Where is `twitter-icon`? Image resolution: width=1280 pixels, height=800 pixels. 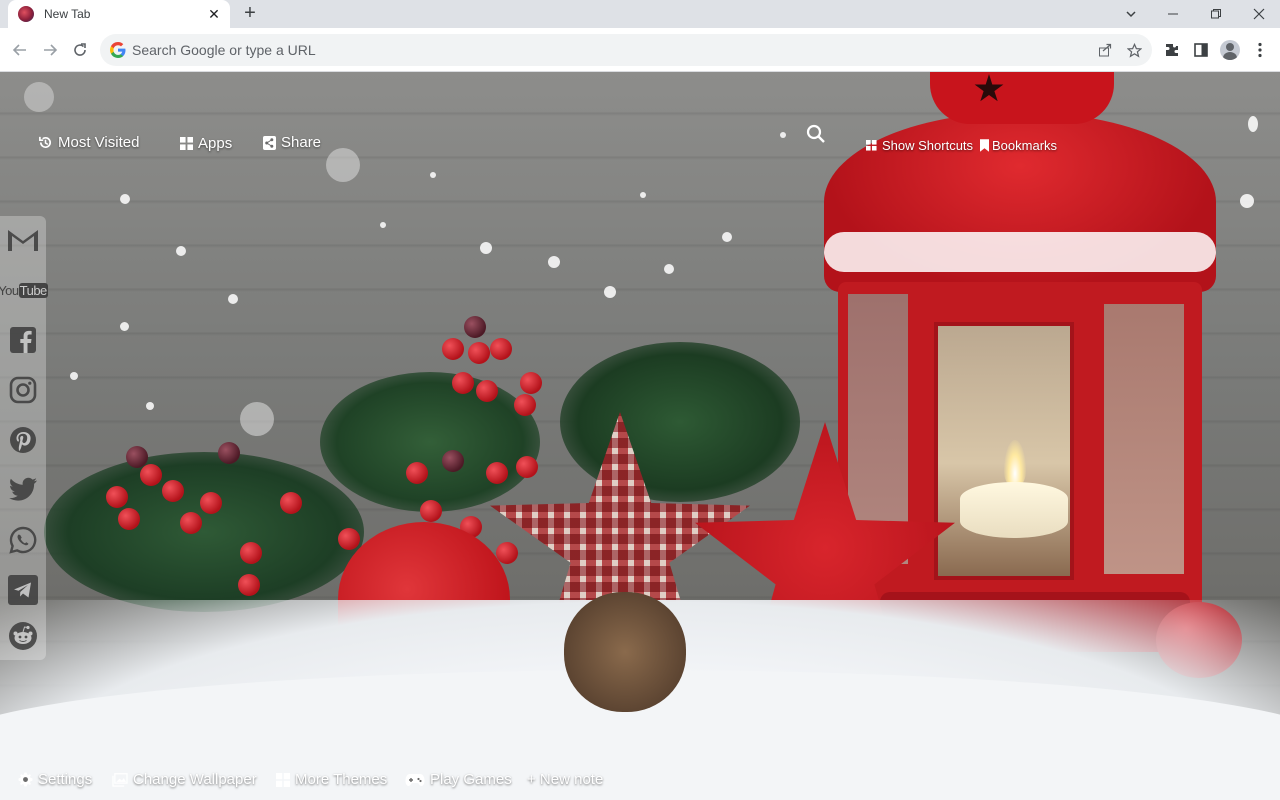
twitter-icon is located at coordinates (23, 490).